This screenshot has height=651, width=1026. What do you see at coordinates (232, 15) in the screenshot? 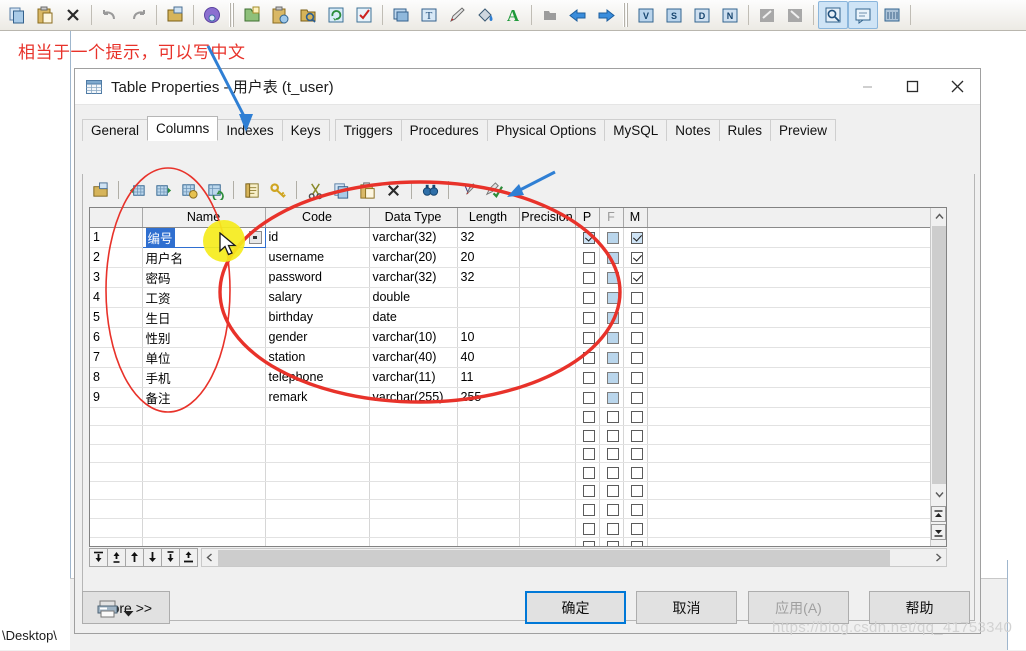
I see `toolbar-grip` at bounding box center [232, 15].